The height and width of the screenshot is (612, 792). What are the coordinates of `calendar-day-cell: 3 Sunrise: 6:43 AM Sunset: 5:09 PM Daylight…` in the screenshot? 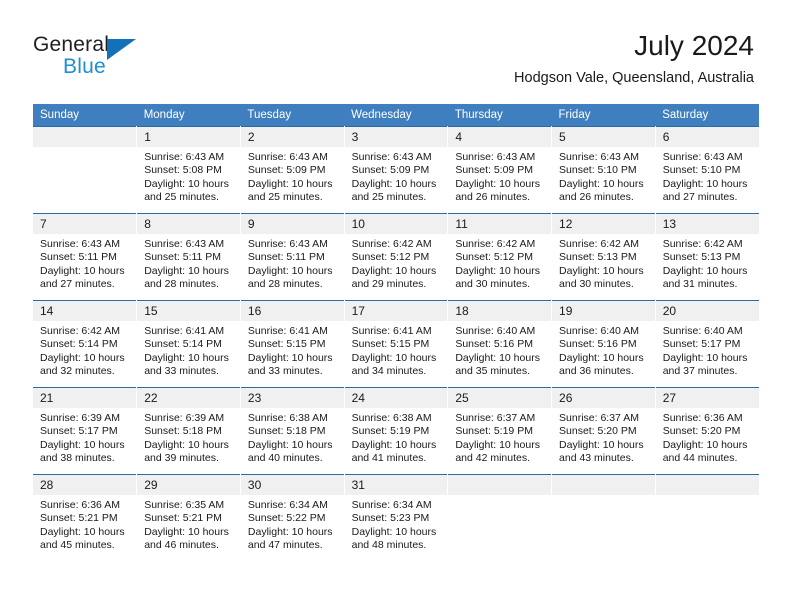 It's located at (396, 170).